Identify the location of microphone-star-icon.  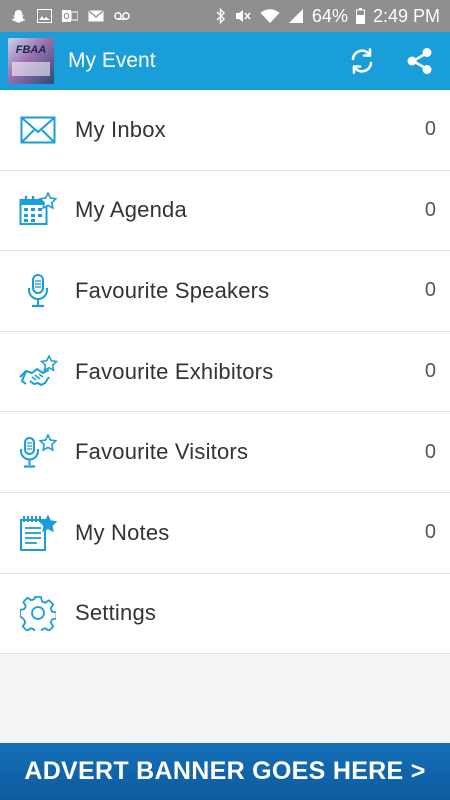
(37, 452).